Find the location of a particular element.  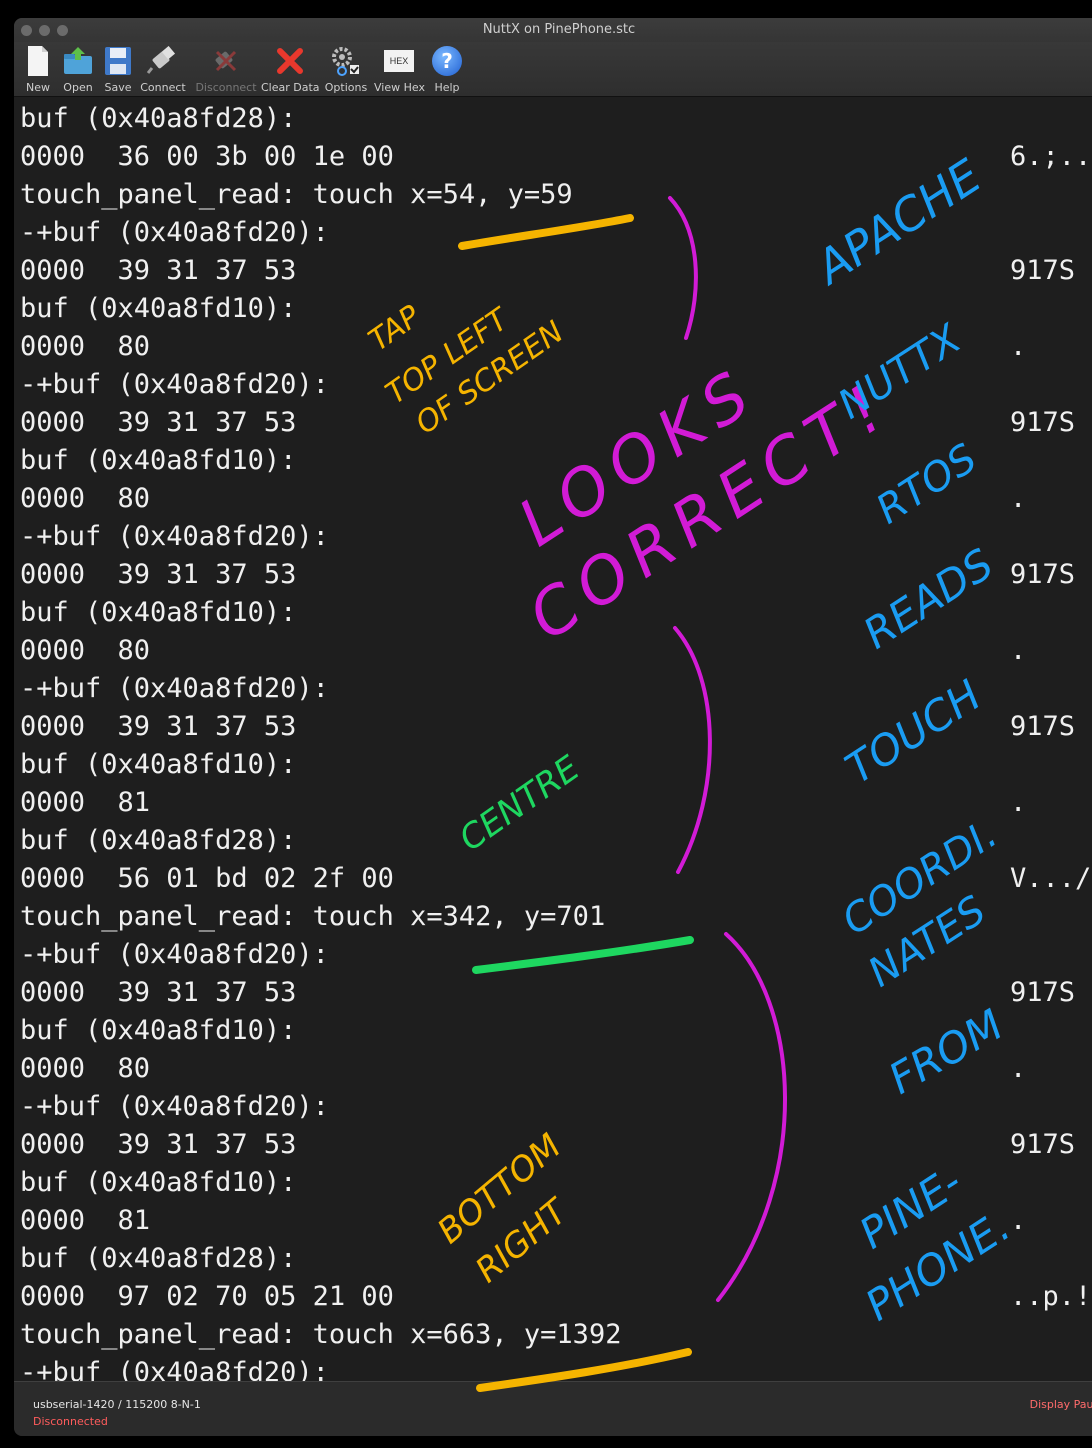

console-line: 0000 56 01 bd 02 2f 00 is located at coordinates (207, 878).